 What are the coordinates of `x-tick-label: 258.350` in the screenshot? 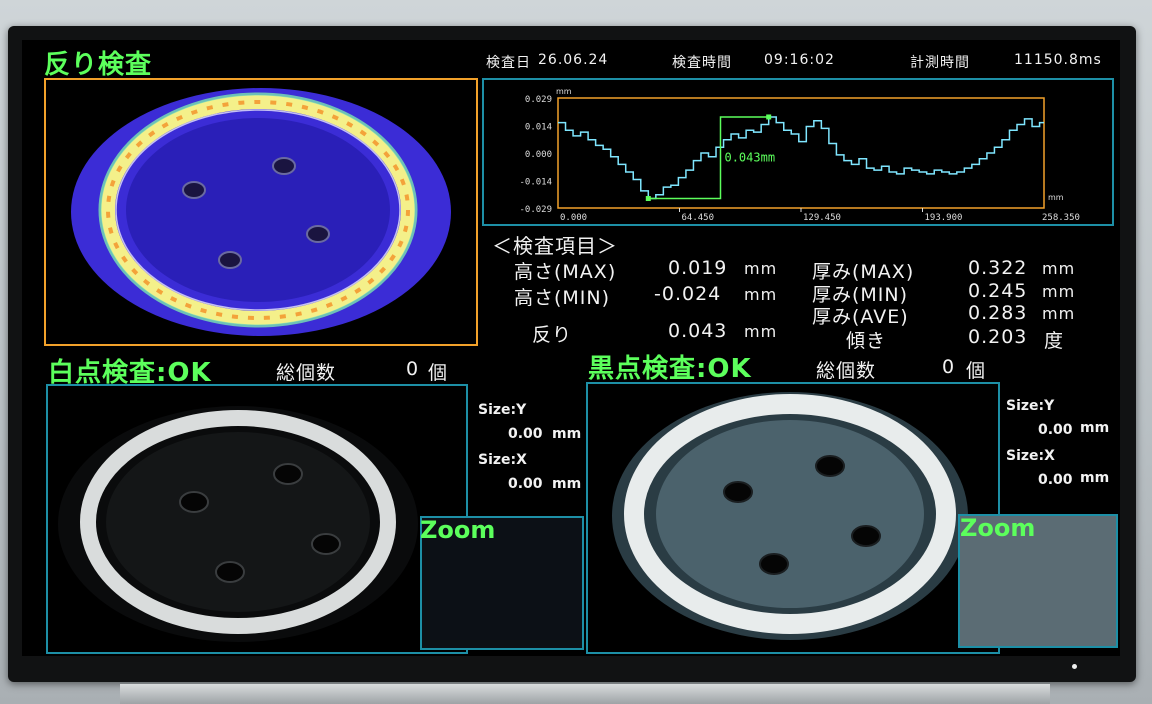 It's located at (1061, 218).